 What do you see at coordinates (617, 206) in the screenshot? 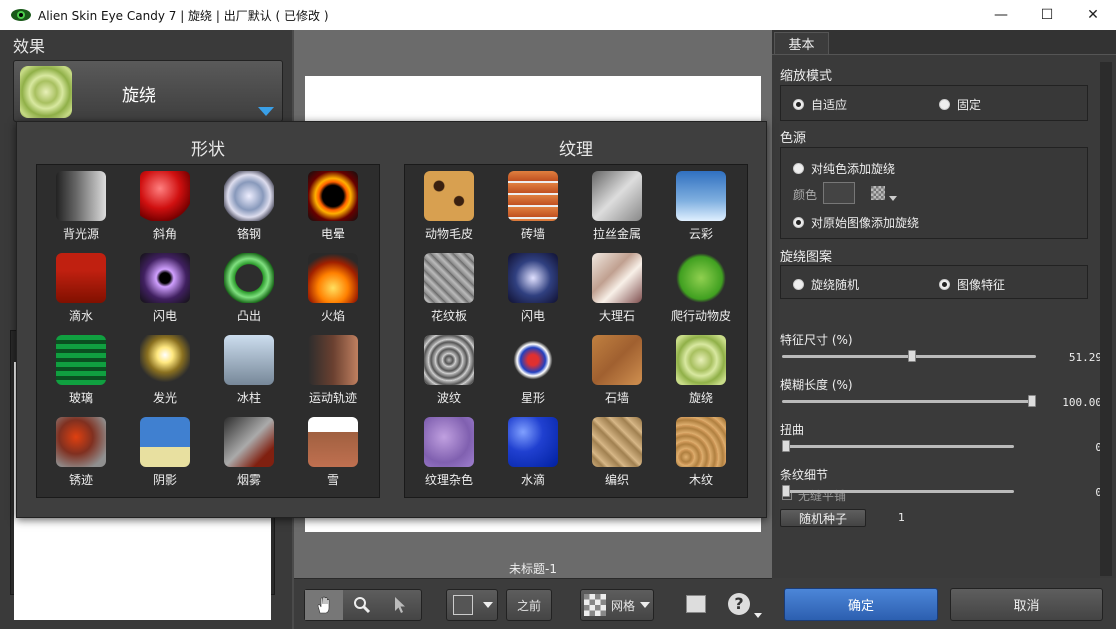
I see `texture-item: 拉丝金属` at bounding box center [617, 206].